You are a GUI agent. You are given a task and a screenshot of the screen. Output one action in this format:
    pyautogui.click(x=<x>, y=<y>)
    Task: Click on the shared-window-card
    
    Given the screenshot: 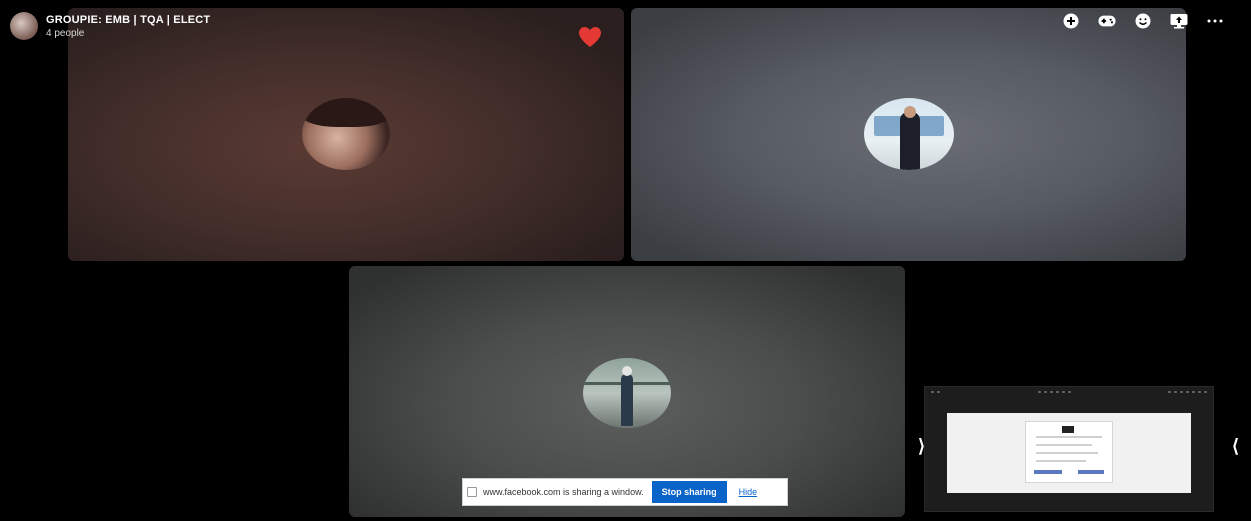 What is the action you would take?
    pyautogui.click(x=1069, y=452)
    